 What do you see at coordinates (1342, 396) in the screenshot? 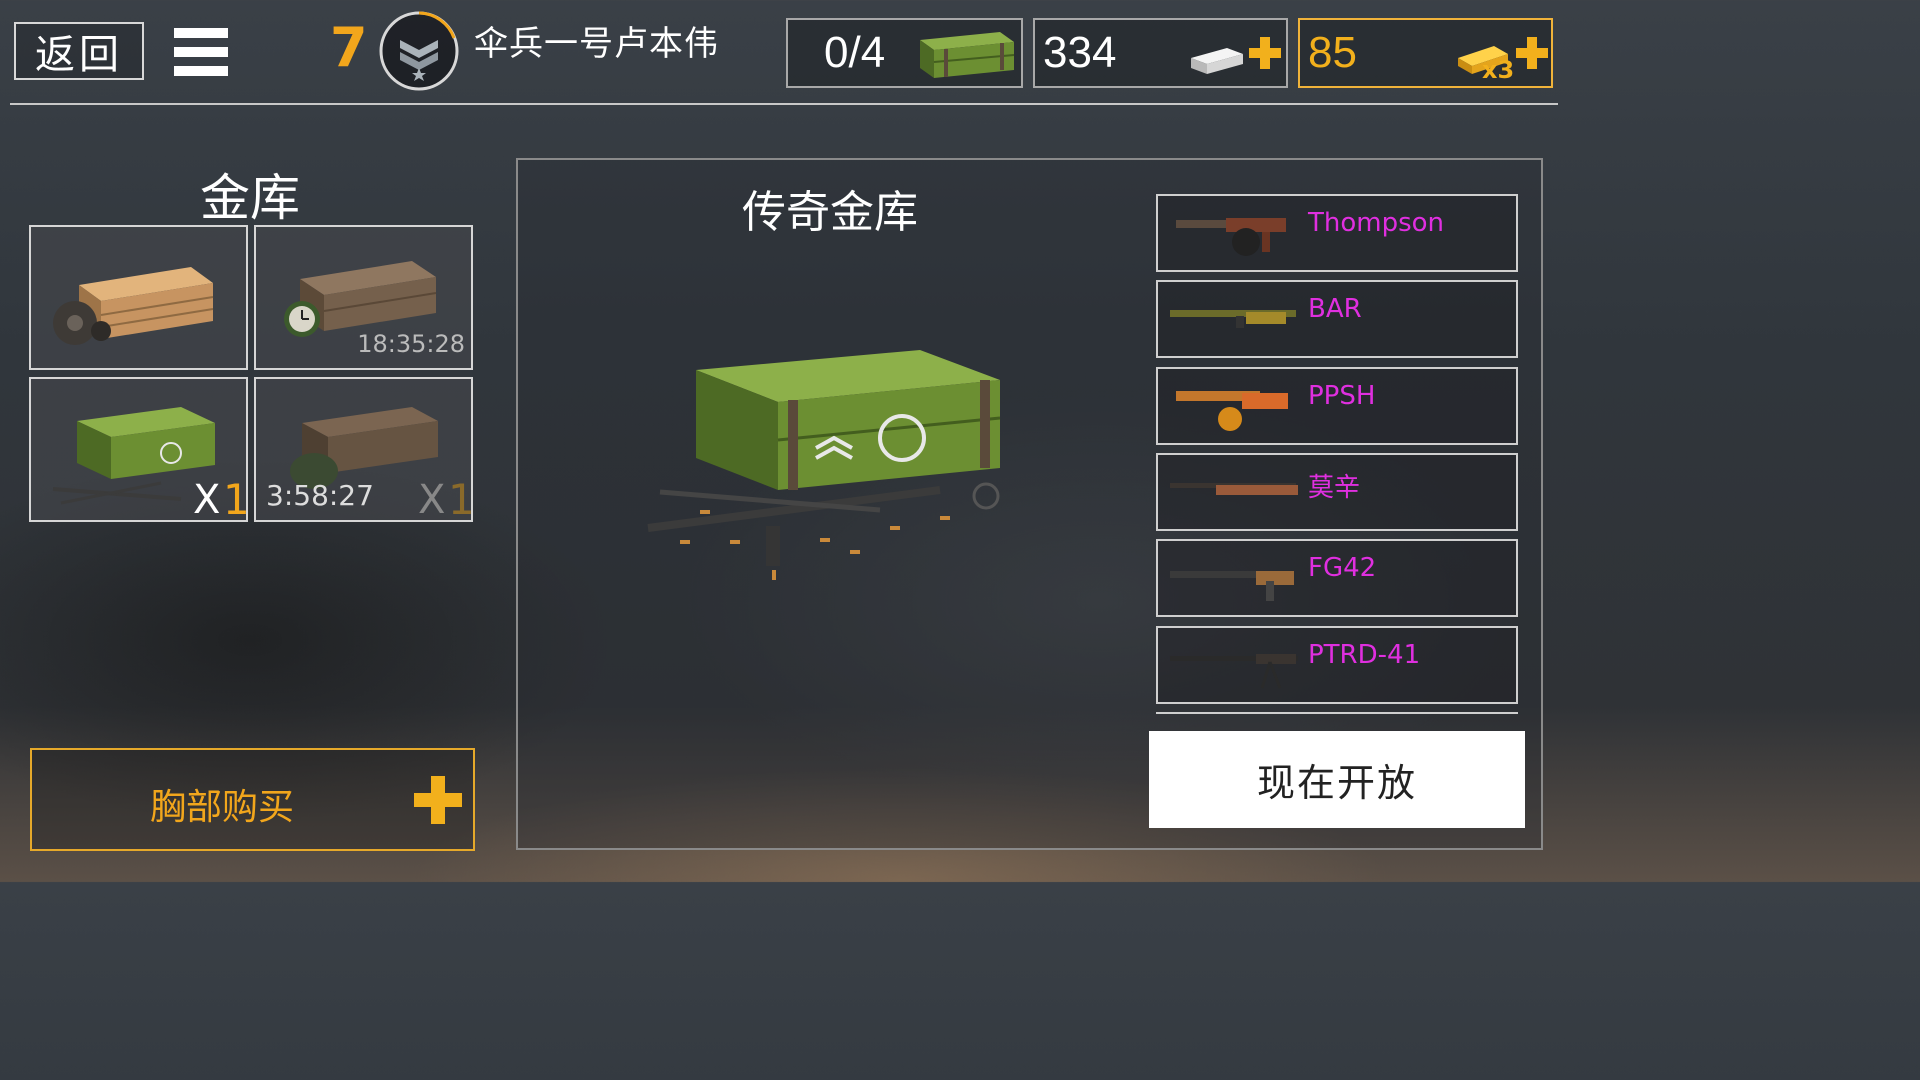
I see `weapon-name: PPSH` at bounding box center [1342, 396].